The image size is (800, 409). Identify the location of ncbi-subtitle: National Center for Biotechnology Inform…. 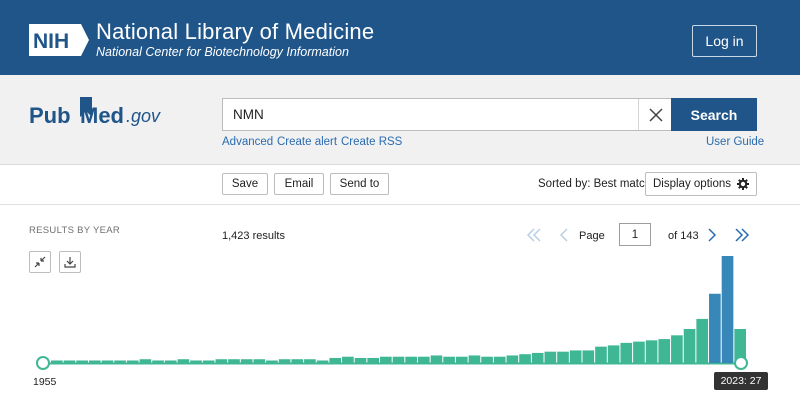
(222, 52).